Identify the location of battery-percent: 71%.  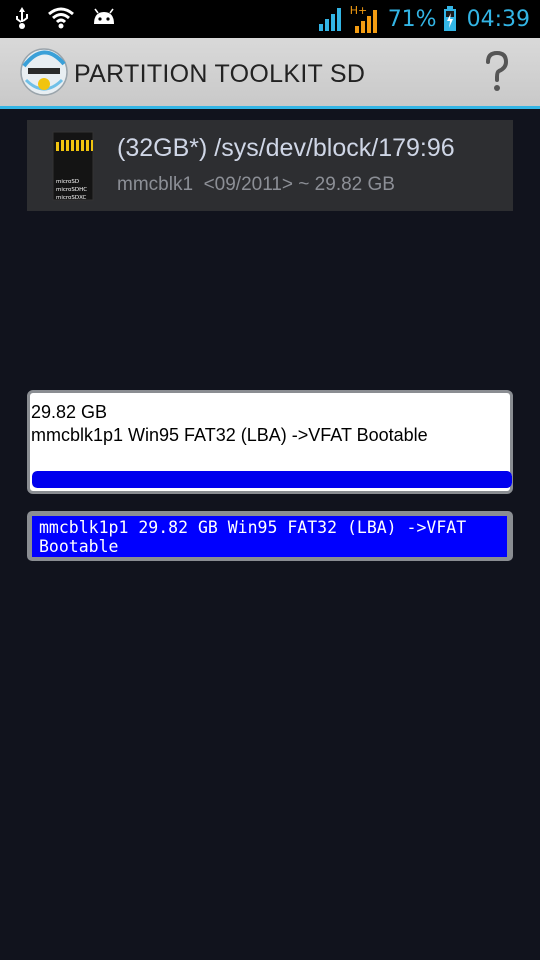
(412, 19).